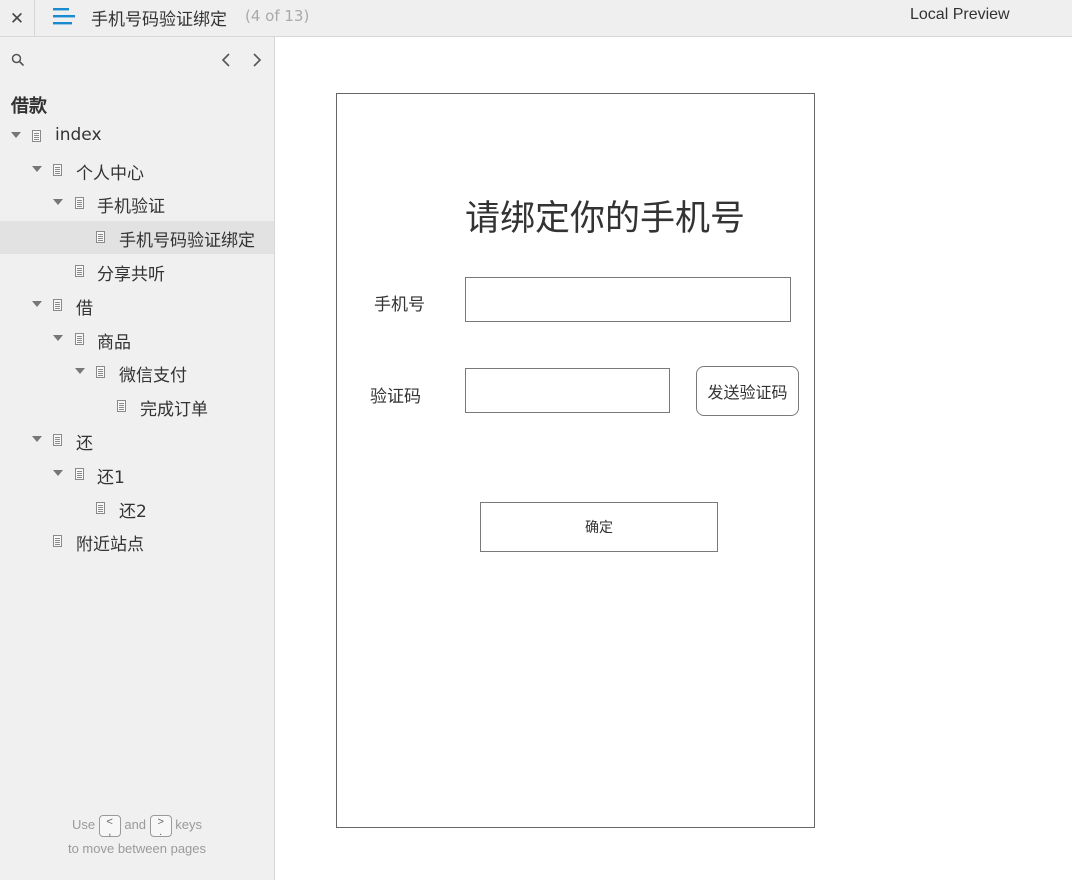 This screenshot has width=1072, height=880. Describe the element at coordinates (84, 444) in the screenshot. I see `tree-item-label: 还` at that location.